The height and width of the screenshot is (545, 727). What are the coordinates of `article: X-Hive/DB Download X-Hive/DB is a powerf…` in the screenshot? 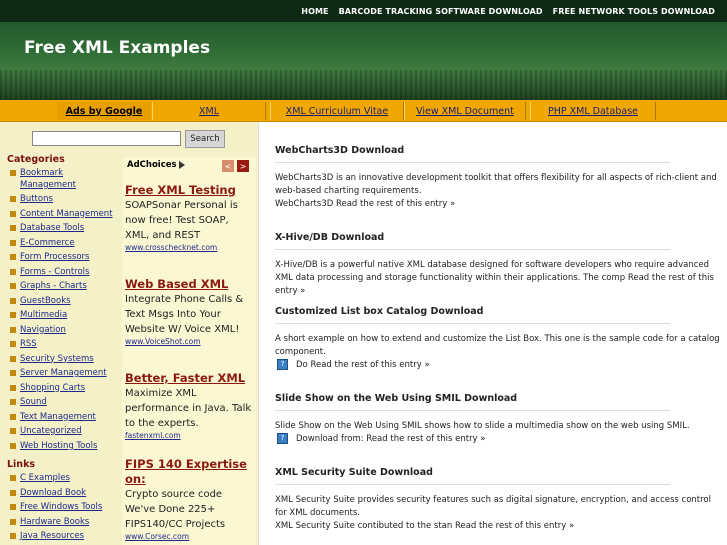 It's located at (498, 265).